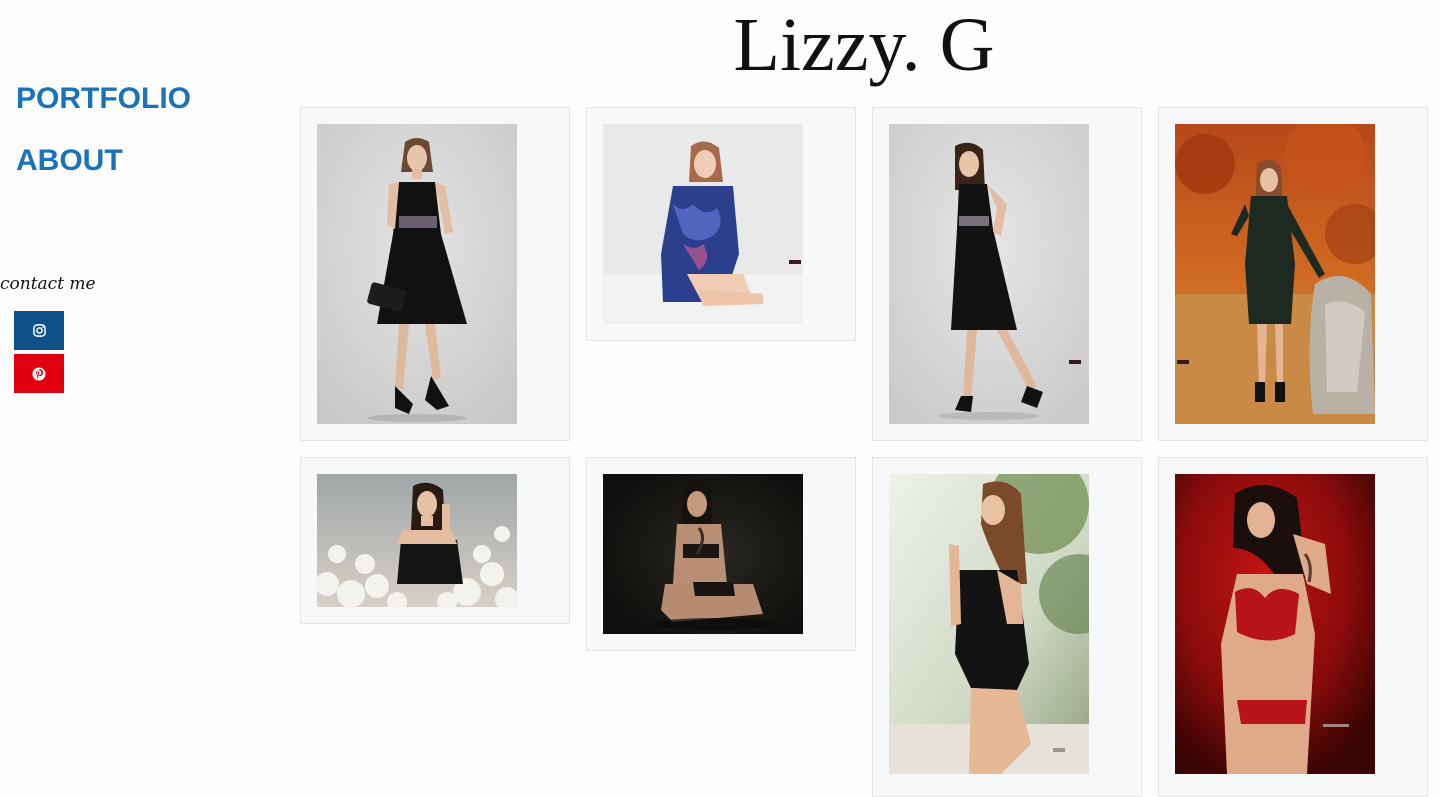  Describe the element at coordinates (103, 99) in the screenshot. I see `nav-link-portfolio: PORTFOLIO` at that location.